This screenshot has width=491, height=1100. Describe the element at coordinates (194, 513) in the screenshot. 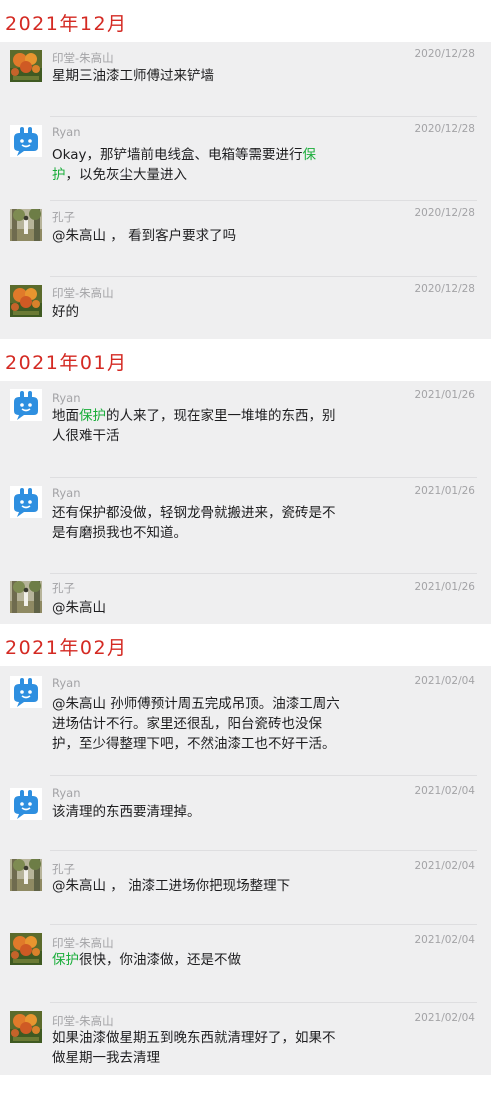

I see `message-text-fragment: 还有保护都没做，轻钢龙骨就搬进来，瓷砖是不` at that location.